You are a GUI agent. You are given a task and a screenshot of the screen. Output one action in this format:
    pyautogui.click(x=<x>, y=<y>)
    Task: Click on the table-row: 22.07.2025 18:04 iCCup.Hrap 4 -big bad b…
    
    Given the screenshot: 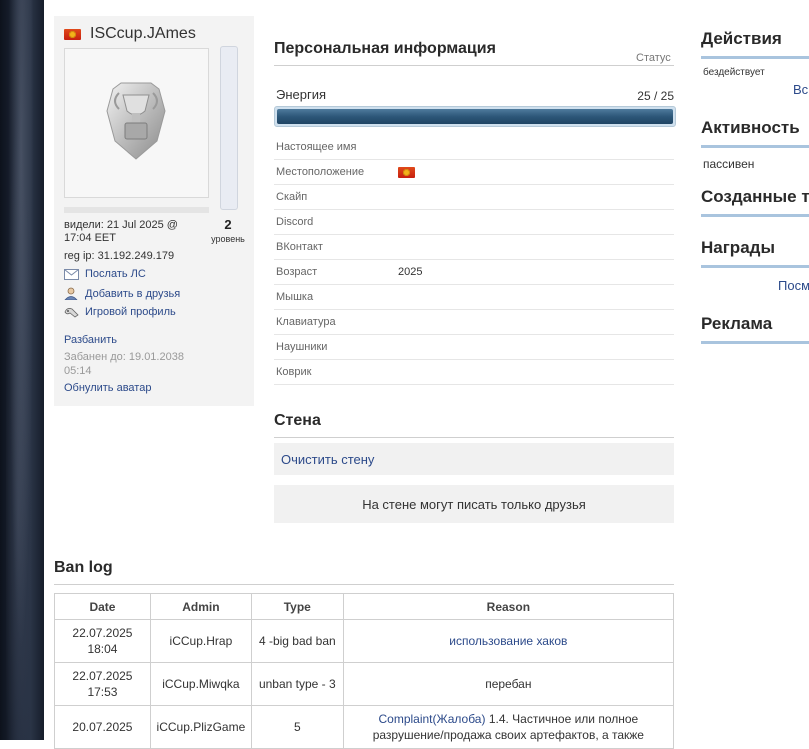 What is the action you would take?
    pyautogui.click(x=364, y=641)
    